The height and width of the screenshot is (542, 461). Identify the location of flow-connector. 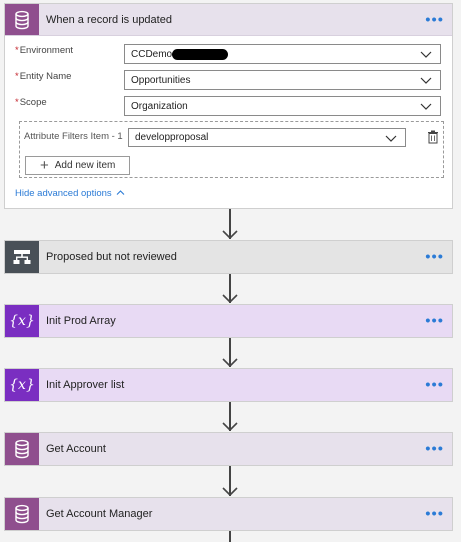
(230, 536).